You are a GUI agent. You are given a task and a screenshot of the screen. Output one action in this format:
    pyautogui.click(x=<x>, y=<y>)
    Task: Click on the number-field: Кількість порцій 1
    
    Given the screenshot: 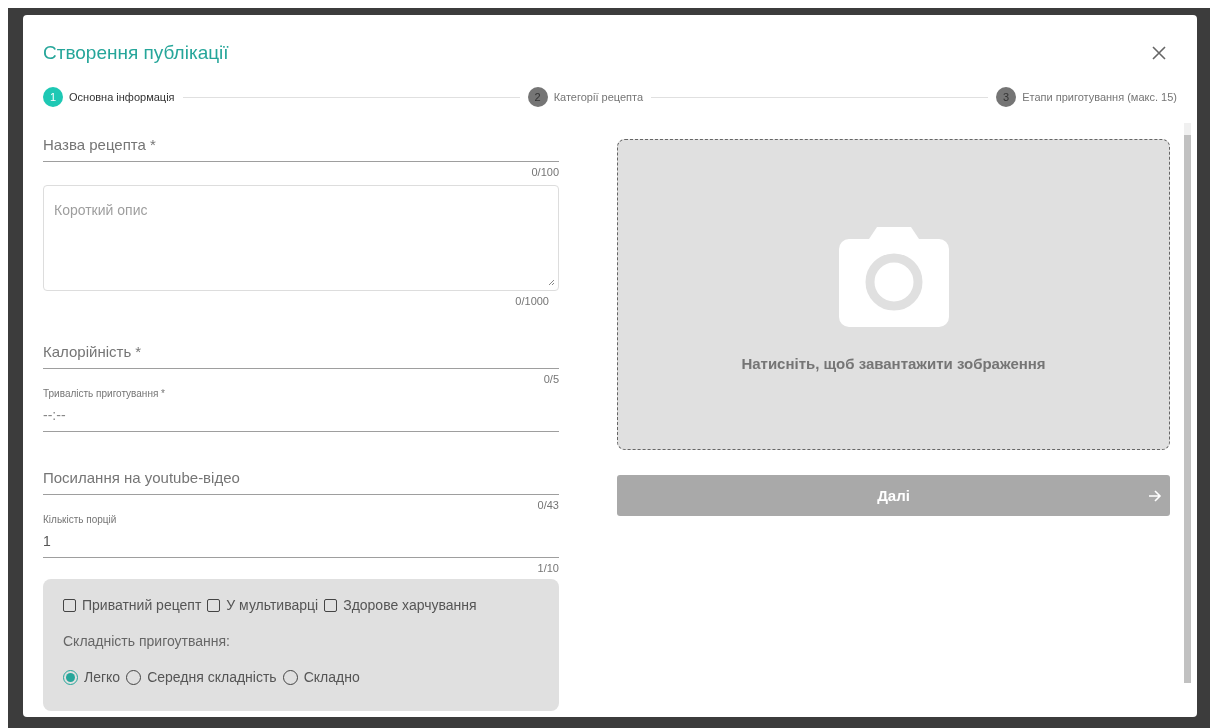 What is the action you would take?
    pyautogui.click(x=301, y=536)
    